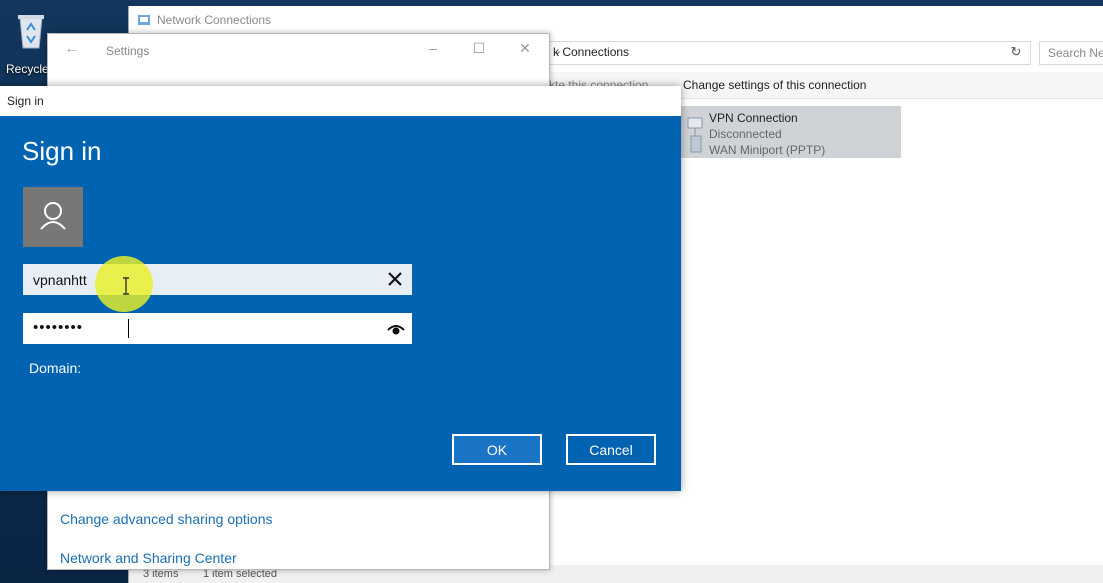  Describe the element at coordinates (767, 150) in the screenshot. I see `vpn-device: WAN Miniport (PPTP)` at that location.